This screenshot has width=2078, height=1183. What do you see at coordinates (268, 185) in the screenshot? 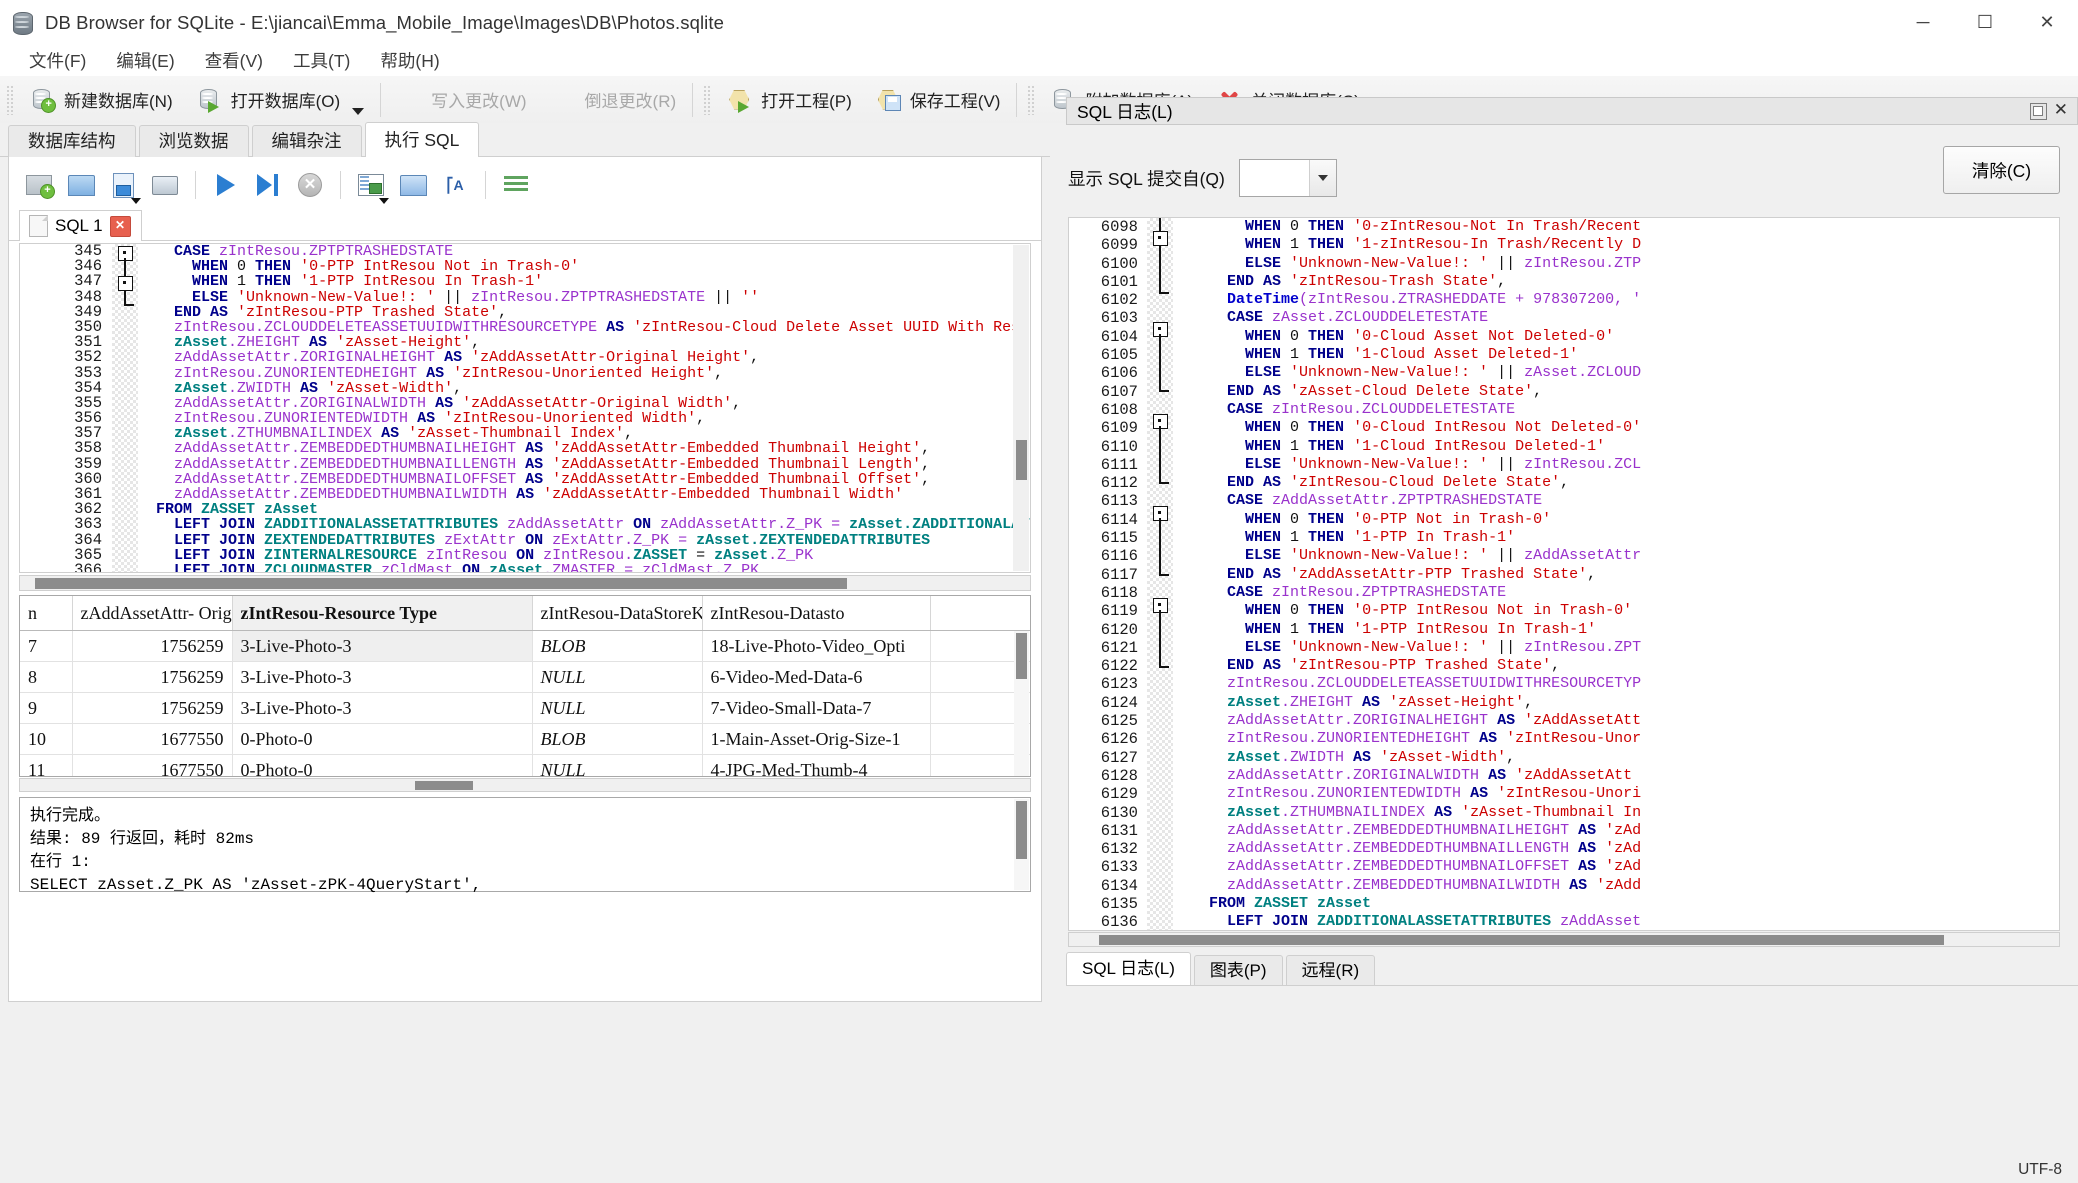
I see `execute-current-line-button` at bounding box center [268, 185].